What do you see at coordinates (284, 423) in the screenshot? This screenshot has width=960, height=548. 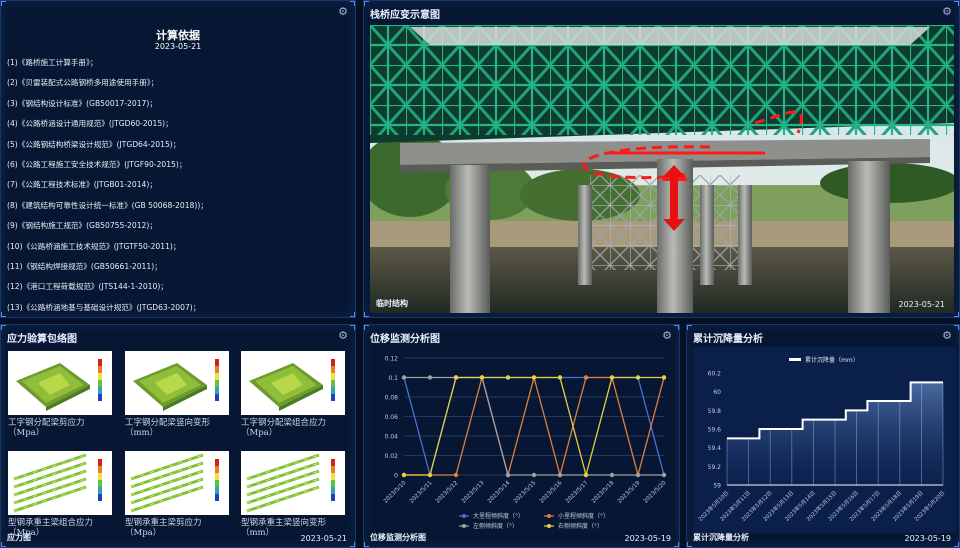 I see `stress-caption-title: 工字钢分配梁组合应力` at bounding box center [284, 423].